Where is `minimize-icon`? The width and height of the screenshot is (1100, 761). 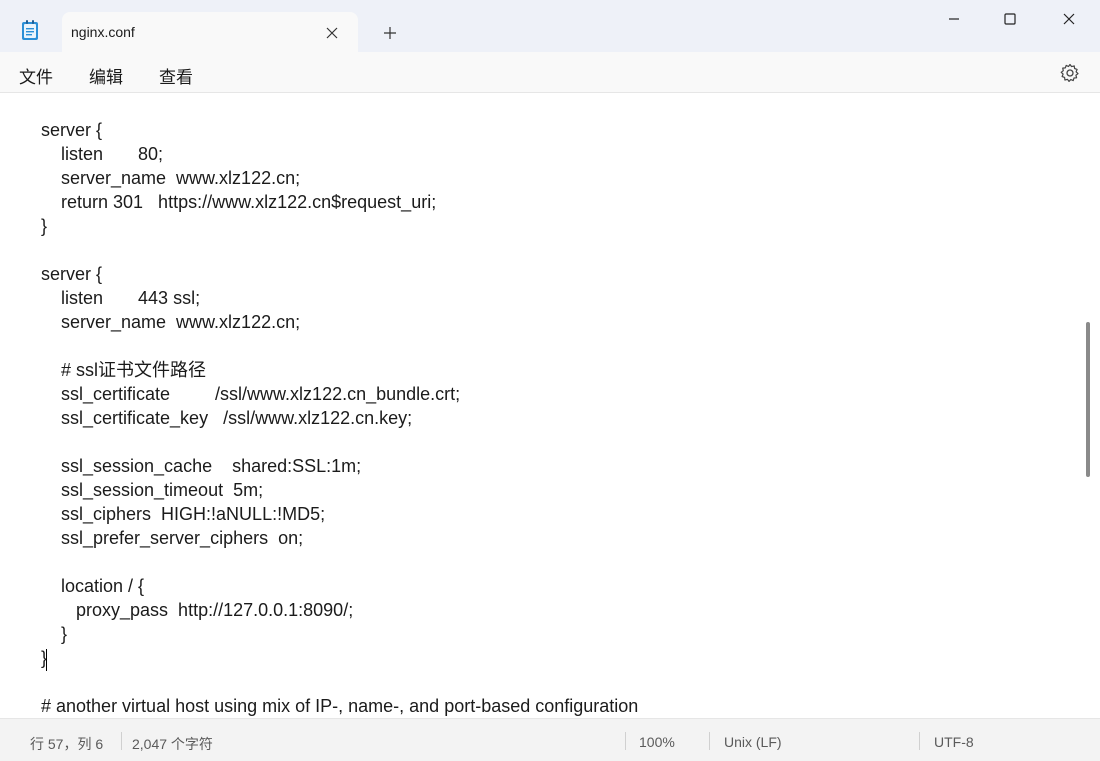 minimize-icon is located at coordinates (954, 19).